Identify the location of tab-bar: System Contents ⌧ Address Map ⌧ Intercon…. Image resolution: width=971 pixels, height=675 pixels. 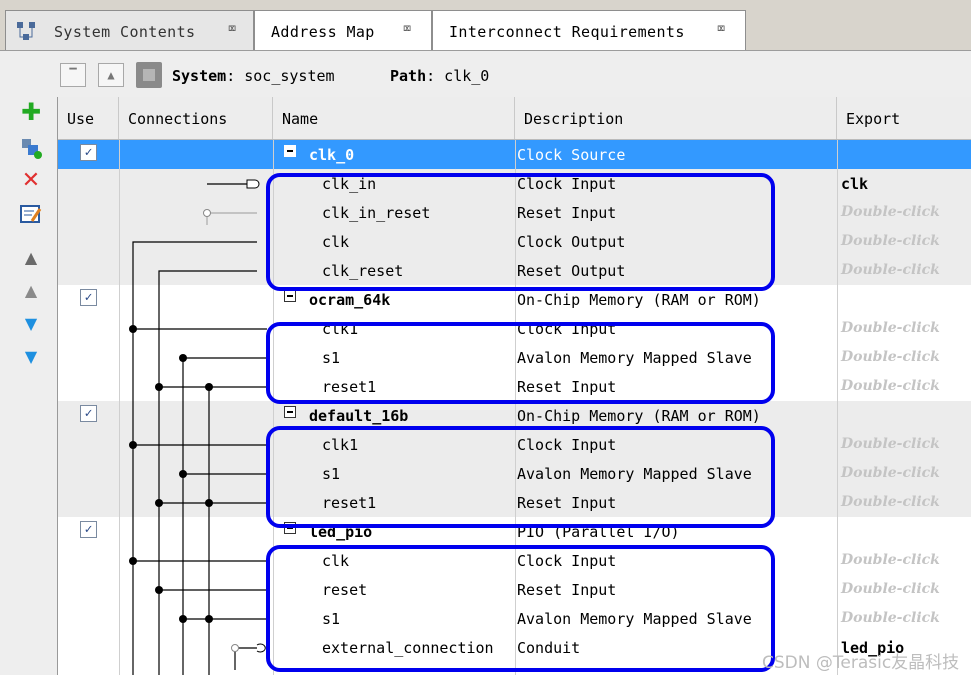
(485, 25).